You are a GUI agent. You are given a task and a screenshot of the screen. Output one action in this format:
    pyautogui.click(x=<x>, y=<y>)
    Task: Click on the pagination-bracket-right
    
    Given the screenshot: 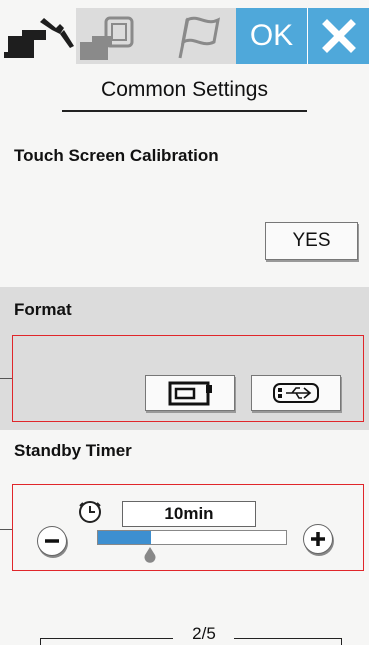 What is the action you would take?
    pyautogui.click(x=341, y=641)
    